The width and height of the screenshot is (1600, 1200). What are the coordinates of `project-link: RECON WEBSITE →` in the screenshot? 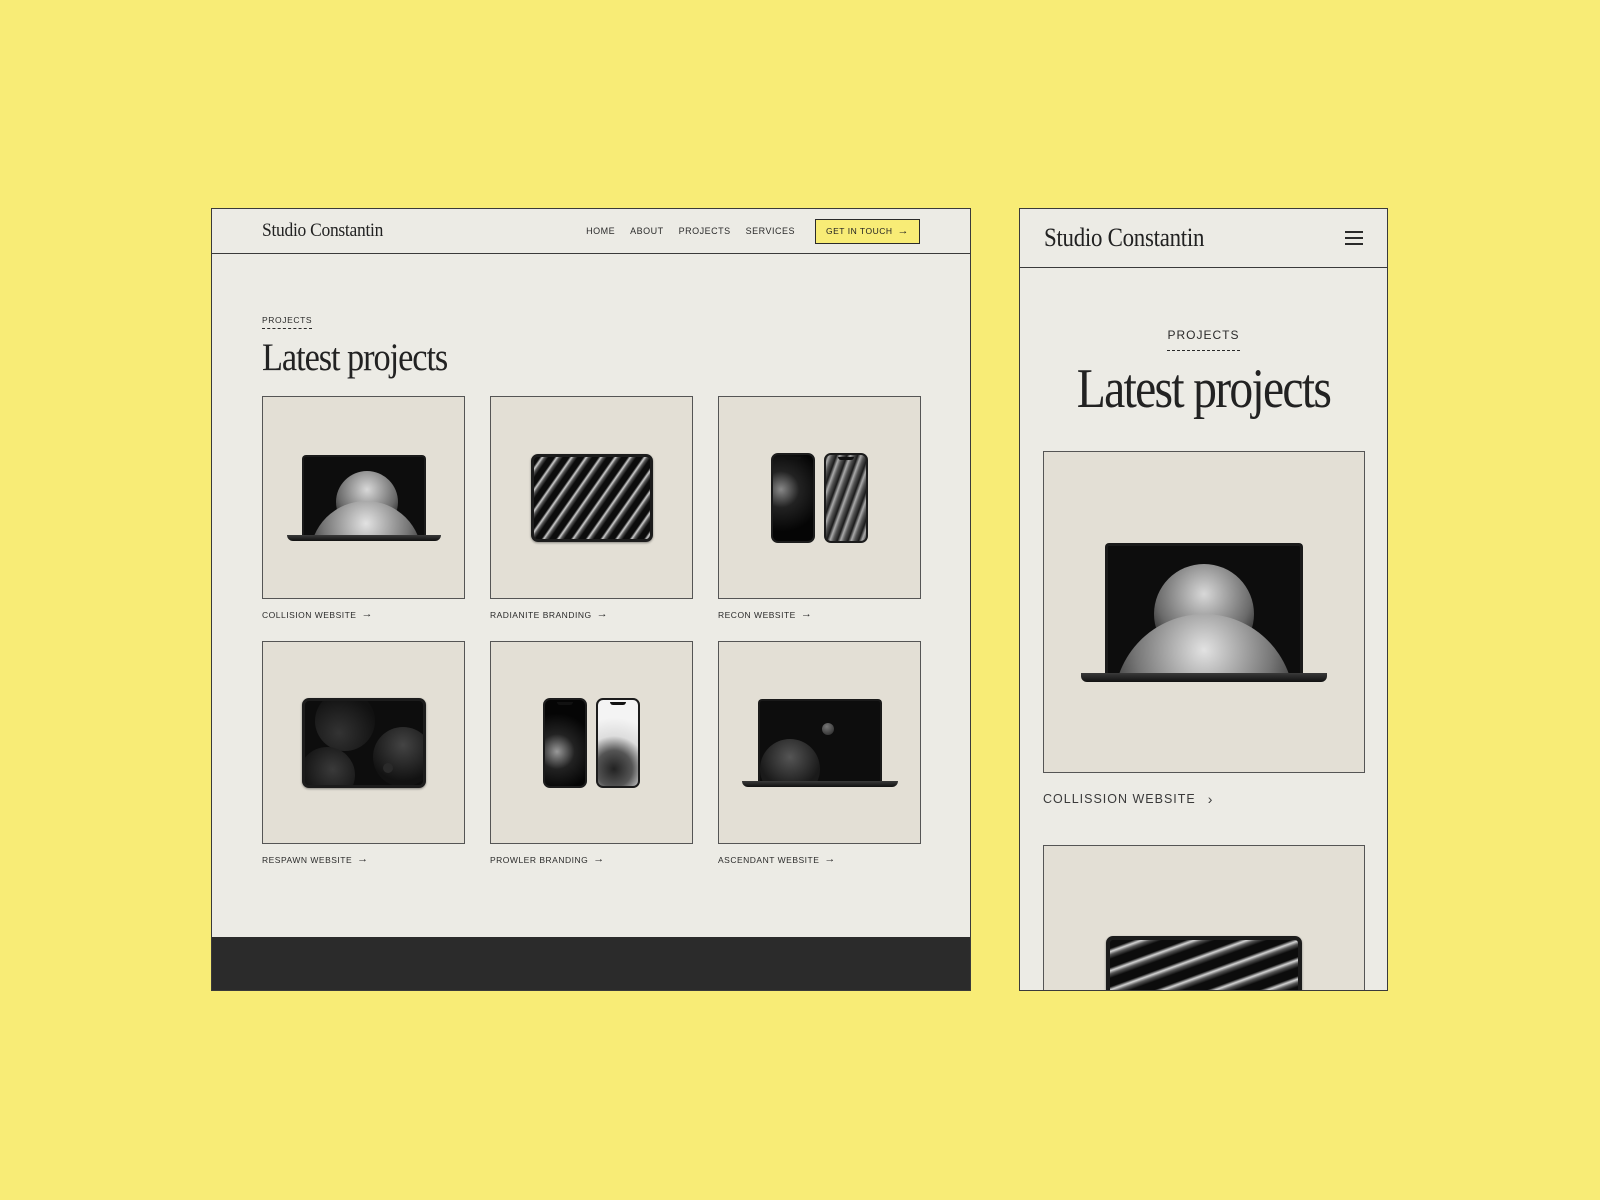 It's located at (819, 614).